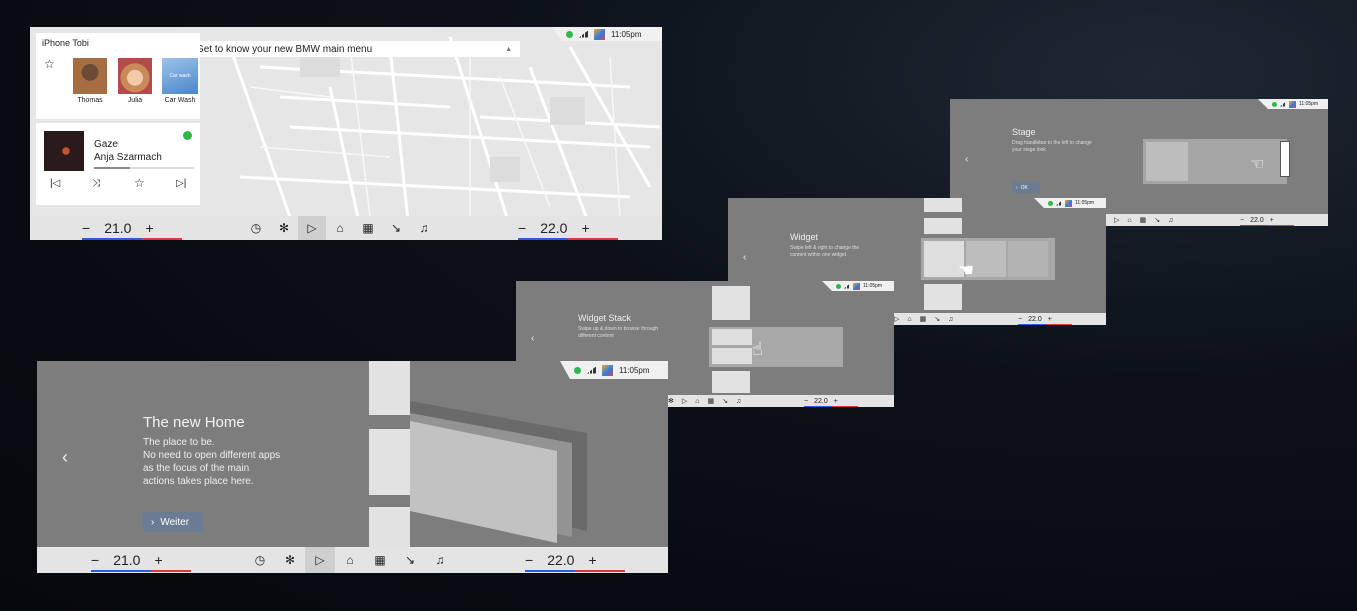 The width and height of the screenshot is (1357, 611). I want to click on stack-panel, so click(731, 382).